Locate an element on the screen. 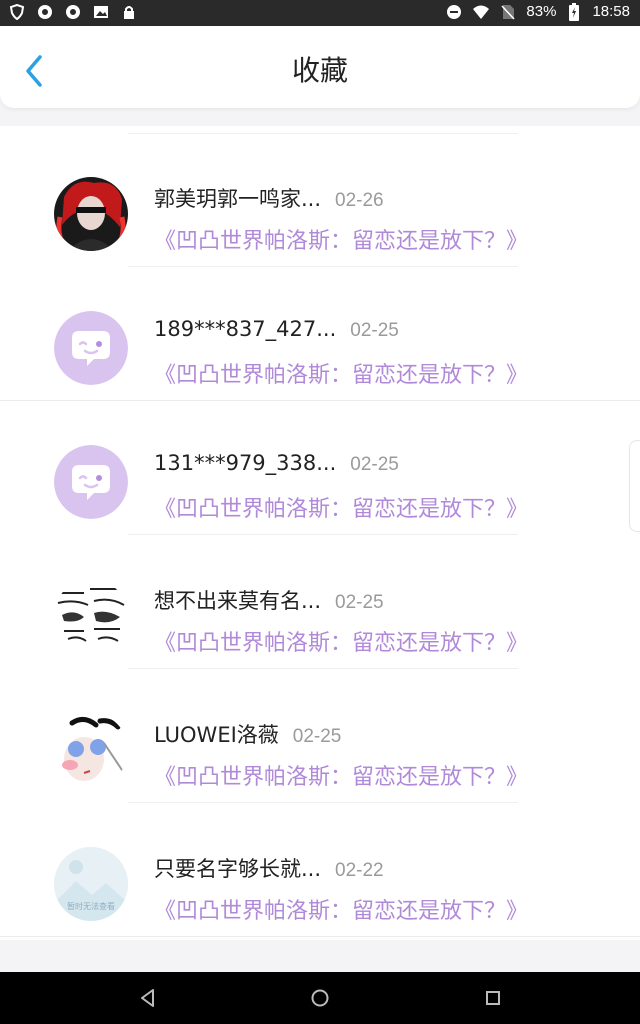  user-name-text: LUOWEI洛薇 is located at coordinates (216, 735).